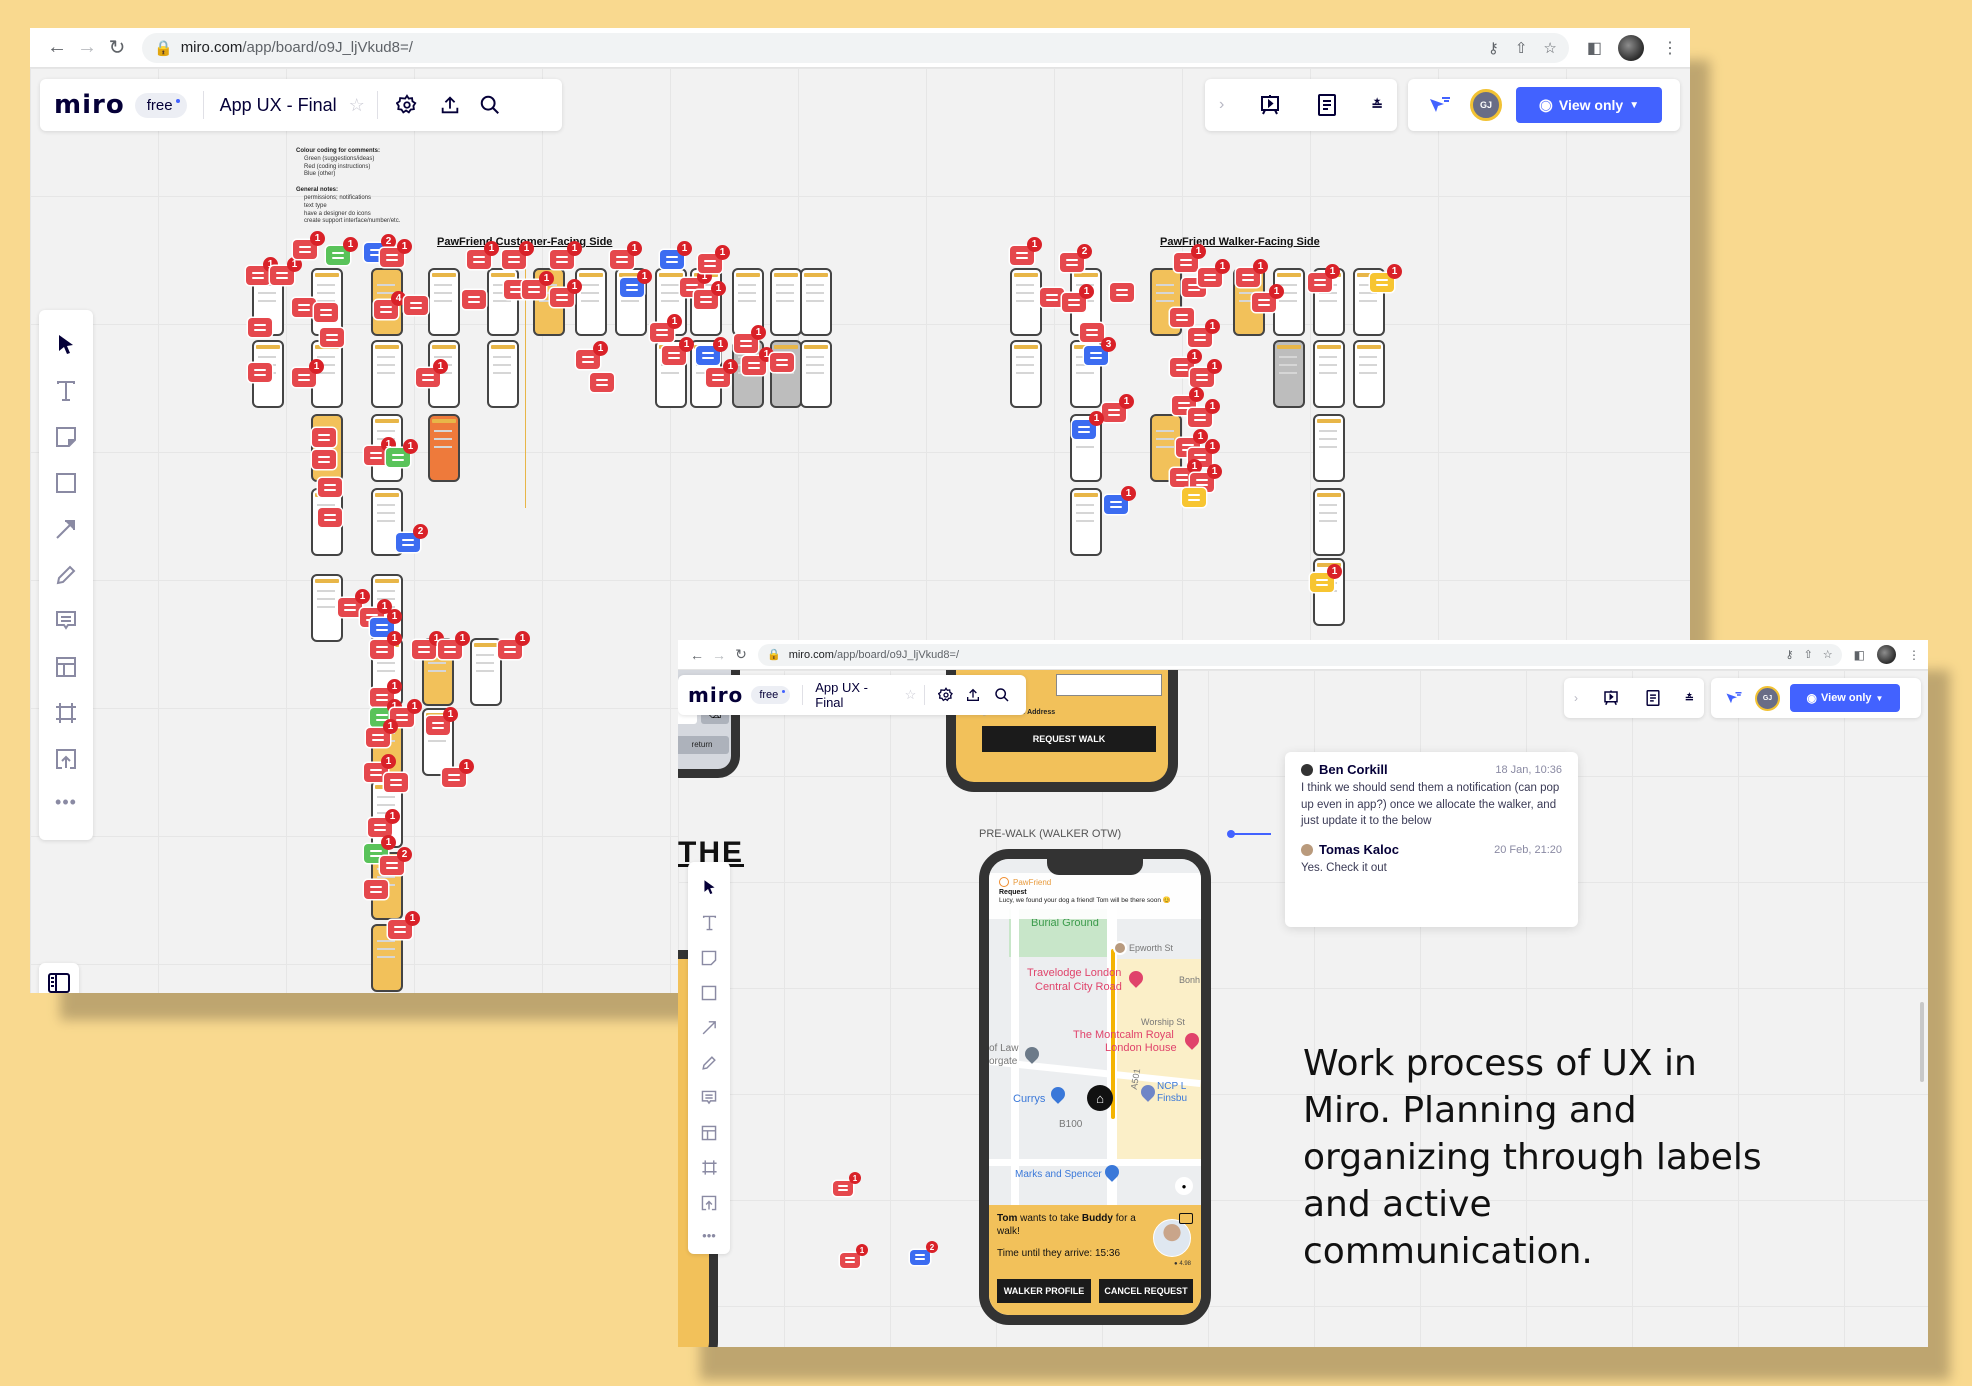 This screenshot has width=1972, height=1386. I want to click on upload-icon, so click(709, 1202).